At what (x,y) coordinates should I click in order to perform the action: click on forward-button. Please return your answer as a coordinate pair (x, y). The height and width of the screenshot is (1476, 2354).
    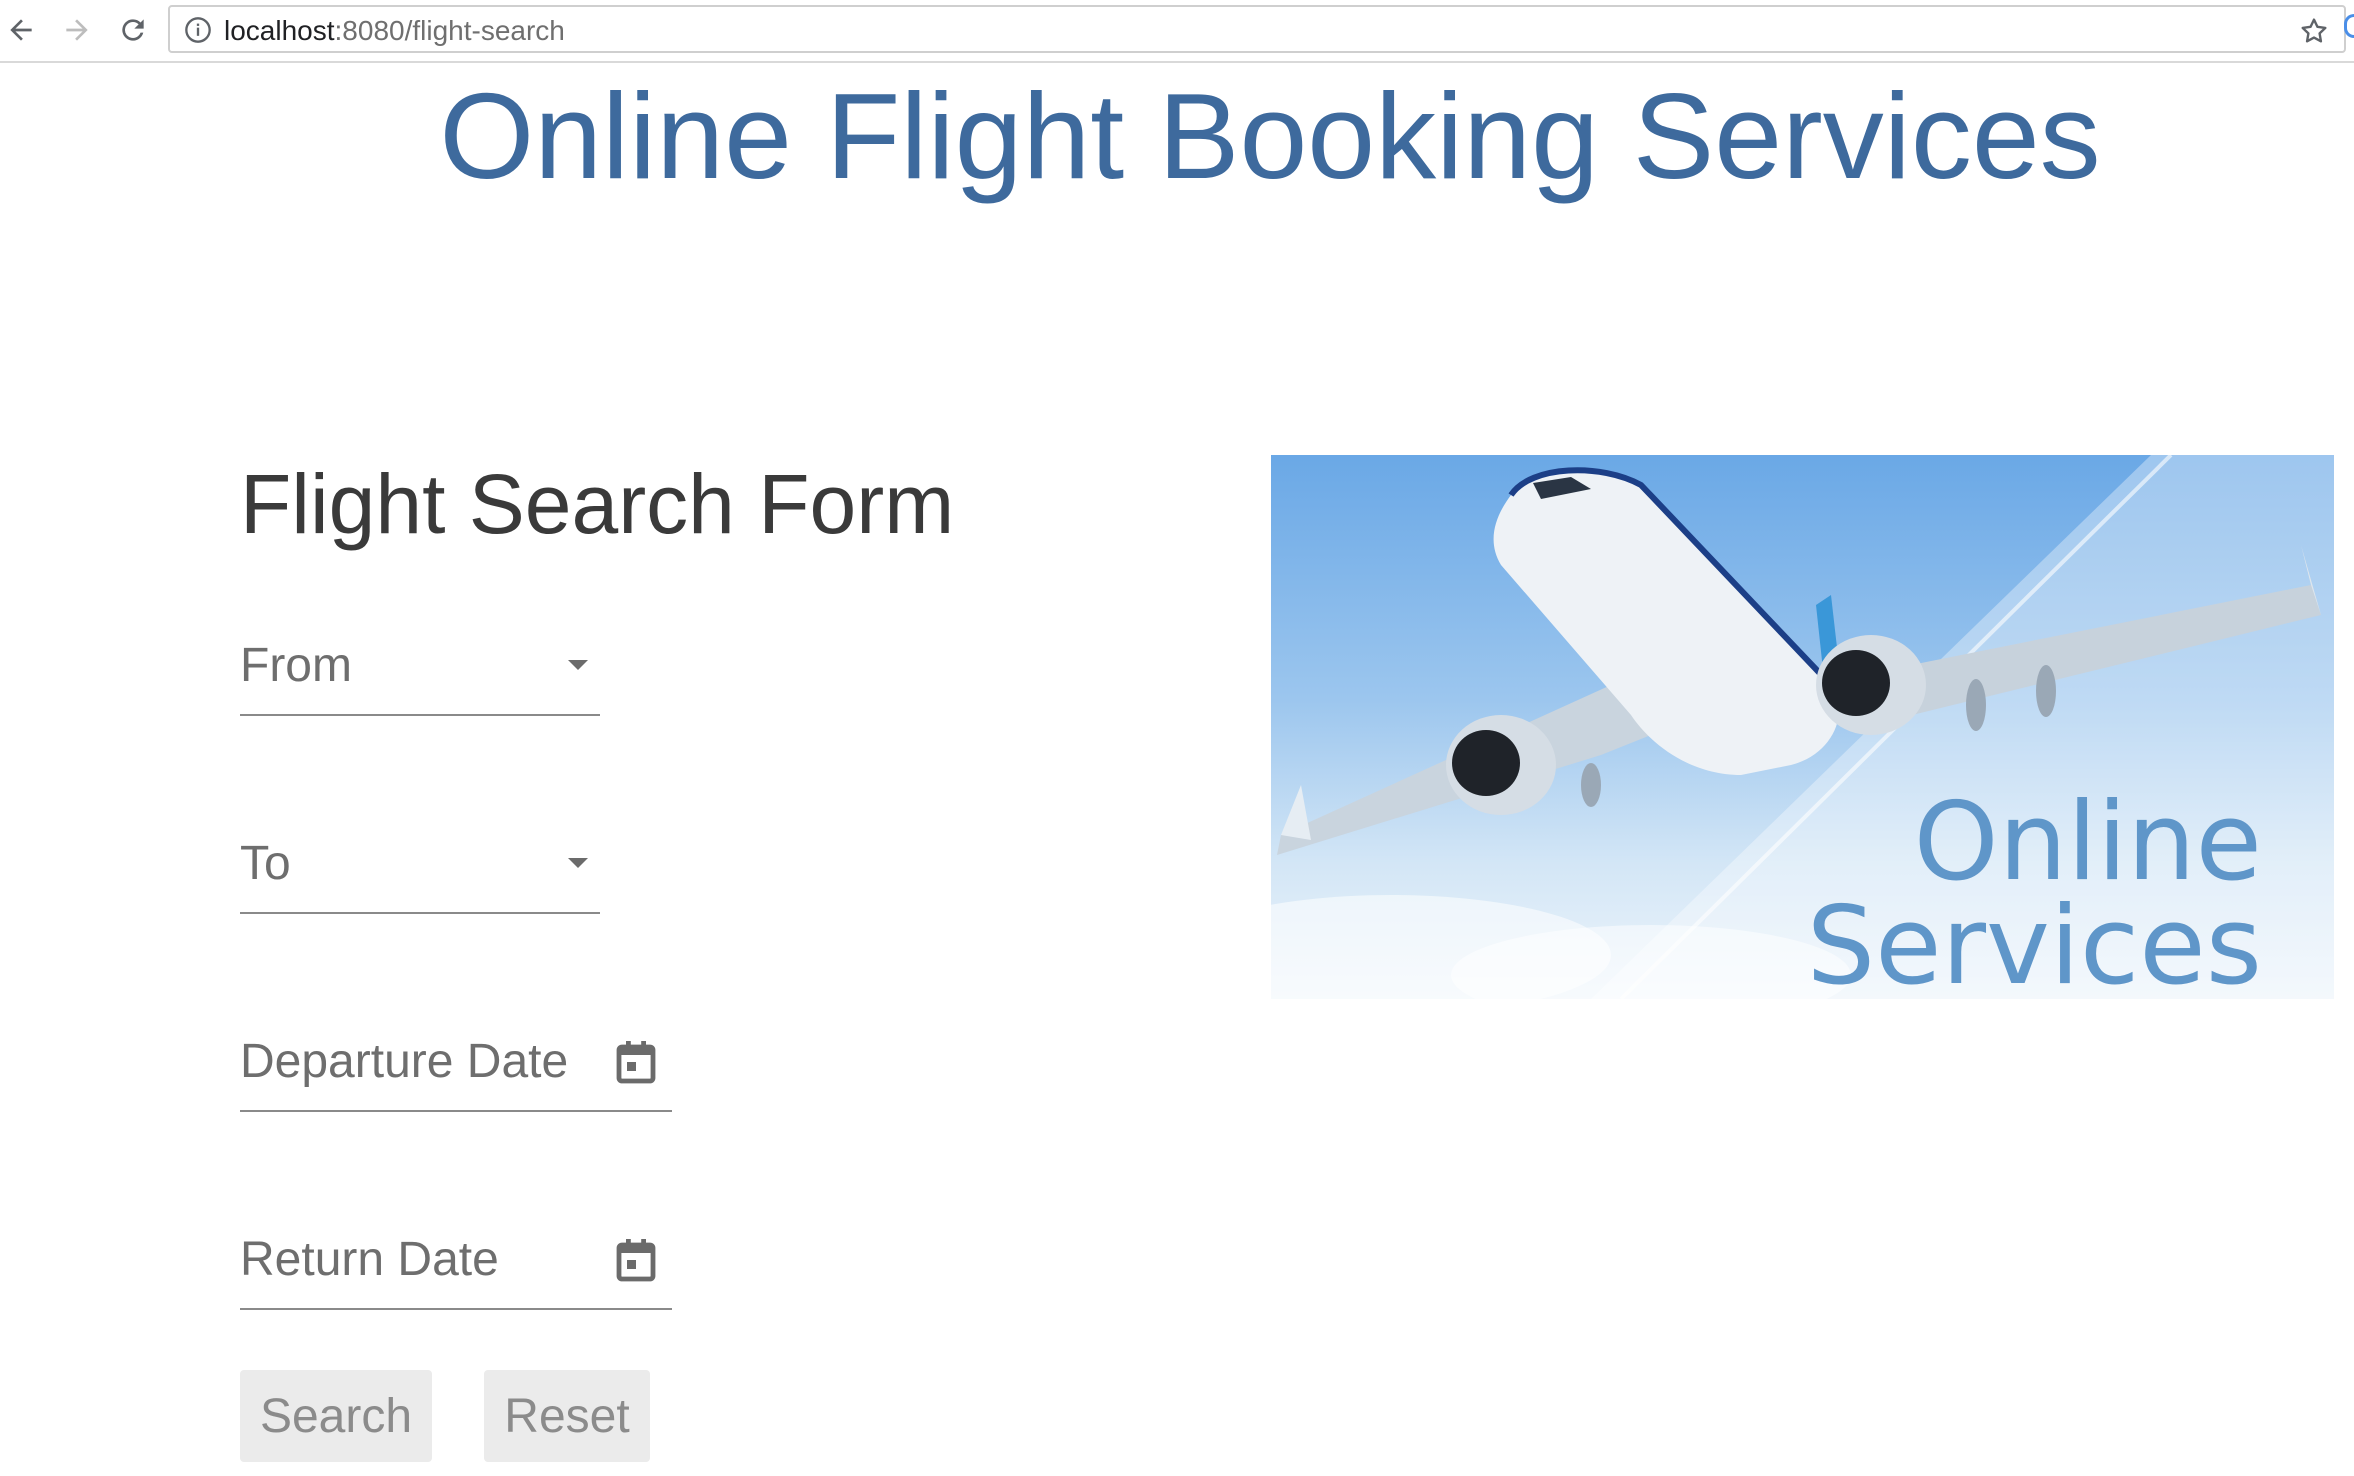
    Looking at the image, I should click on (77, 30).